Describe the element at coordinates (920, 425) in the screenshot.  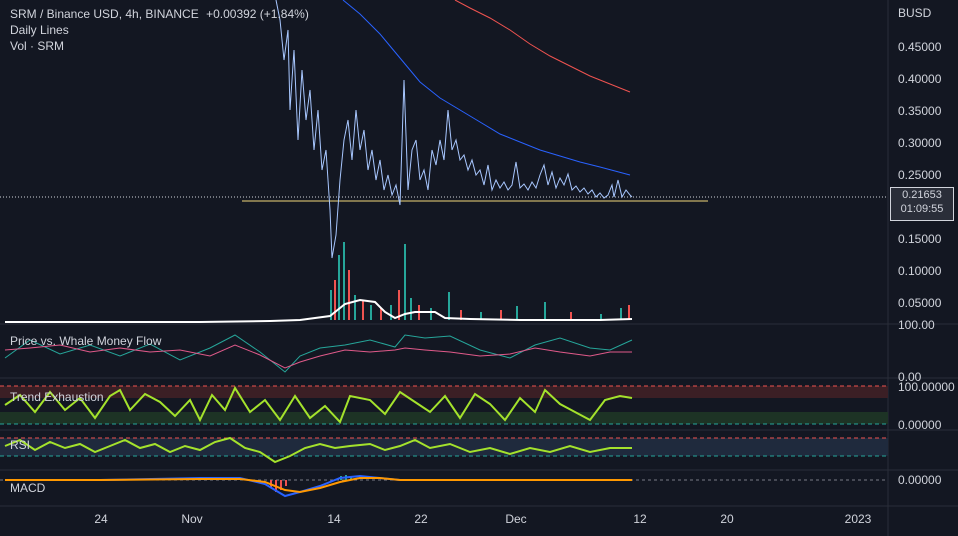
I see `trend-bottom-tick: 0.00000` at that location.